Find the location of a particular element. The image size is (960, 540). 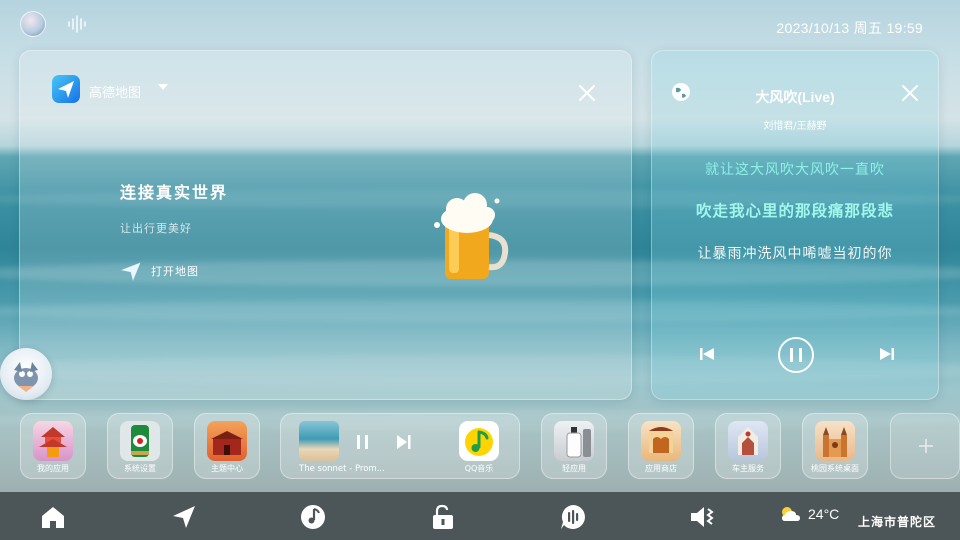

palace-icon is located at coordinates (227, 441).